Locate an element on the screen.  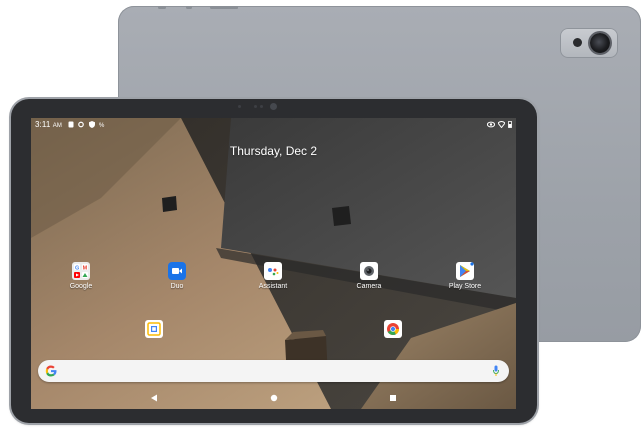
app-google: G M Google is located at coordinates (81, 276).